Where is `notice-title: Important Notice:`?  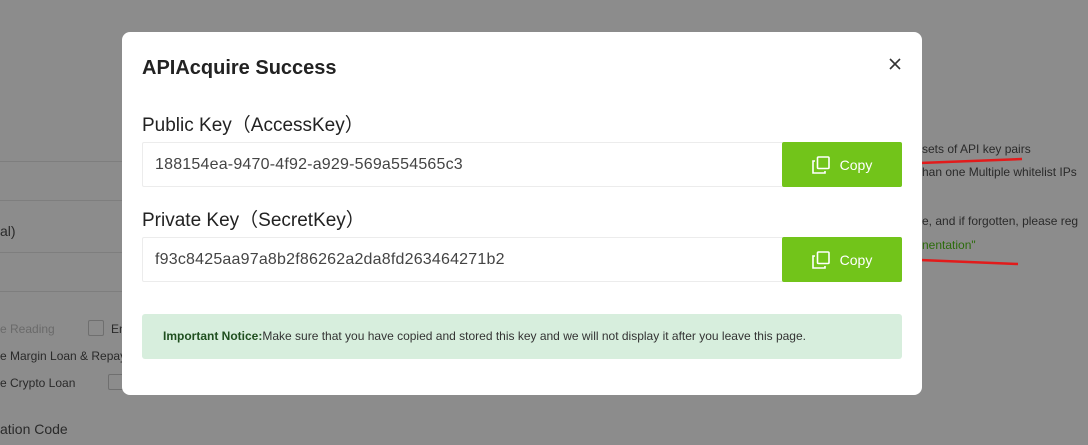 notice-title: Important Notice: is located at coordinates (213, 336).